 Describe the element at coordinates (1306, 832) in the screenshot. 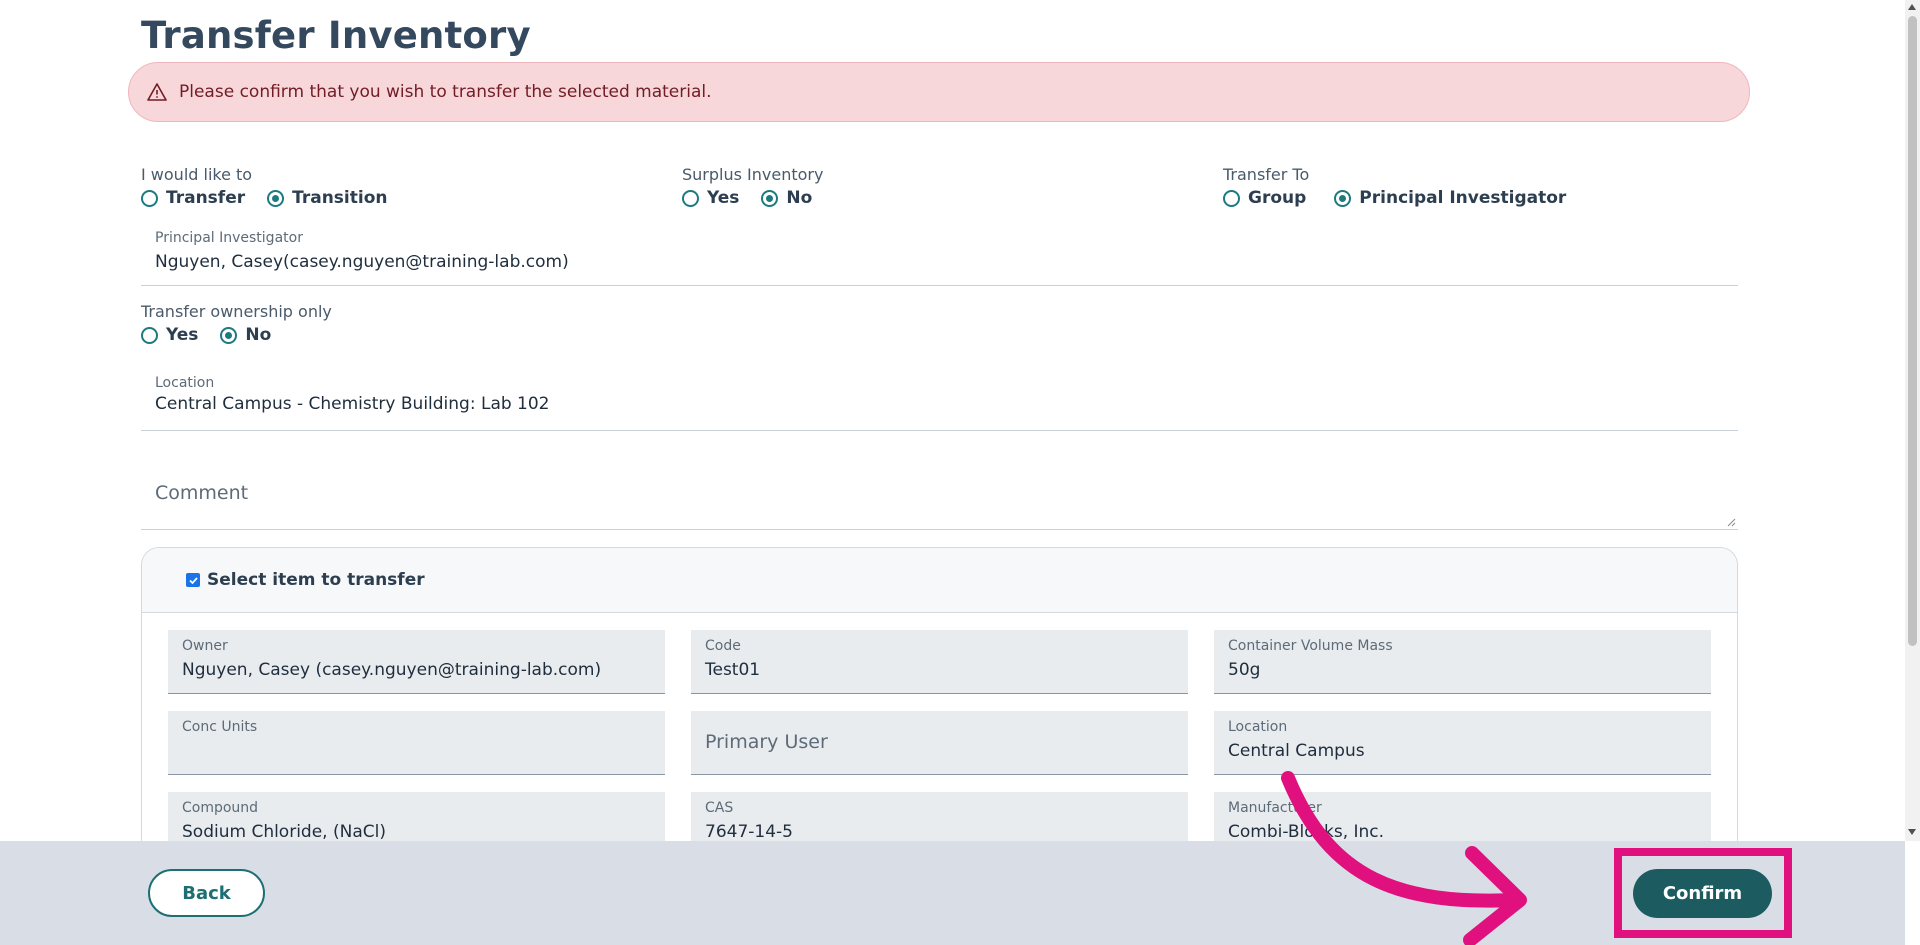

I see `tile-value: Combi-Blocks, Inc.` at that location.